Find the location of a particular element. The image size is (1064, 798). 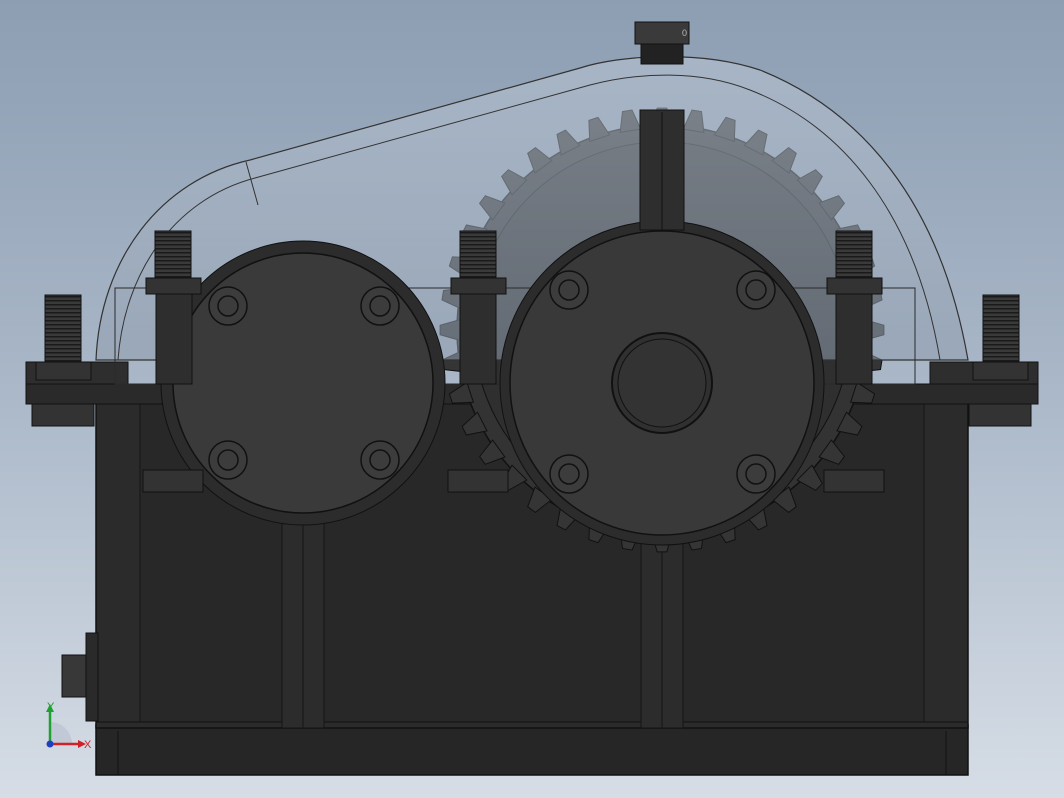

z-axis-dot is located at coordinates (50, 744).